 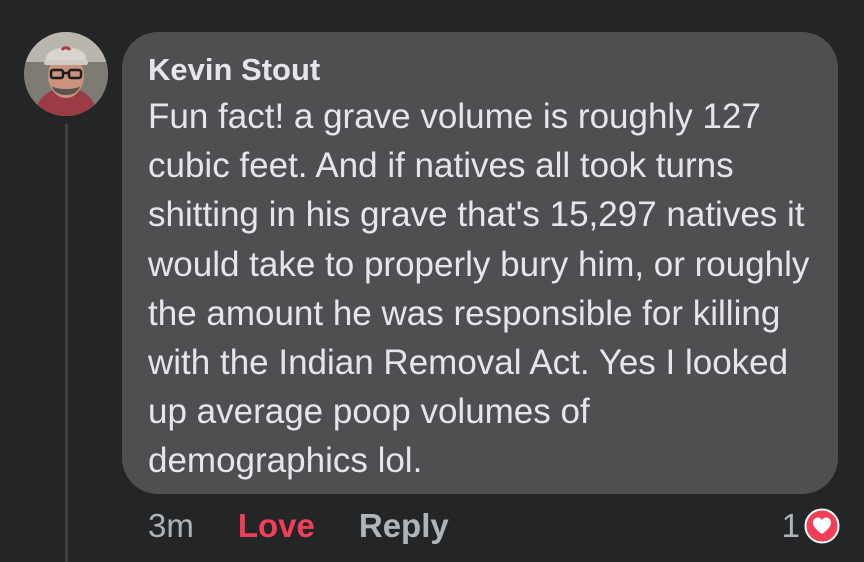 I want to click on timestamp: 3m, so click(x=171, y=526).